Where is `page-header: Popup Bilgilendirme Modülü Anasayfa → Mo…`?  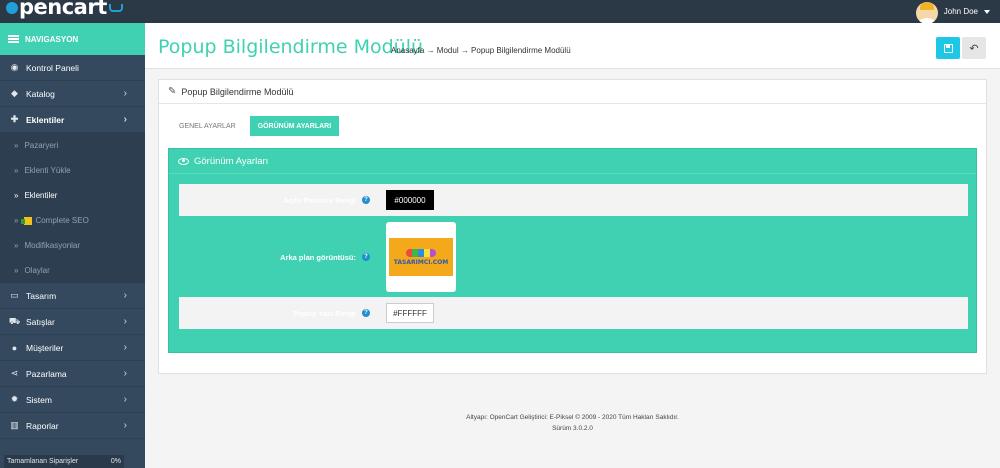
page-header: Popup Bilgilendirme Modülü Anasayfa → Mo… is located at coordinates (572, 46).